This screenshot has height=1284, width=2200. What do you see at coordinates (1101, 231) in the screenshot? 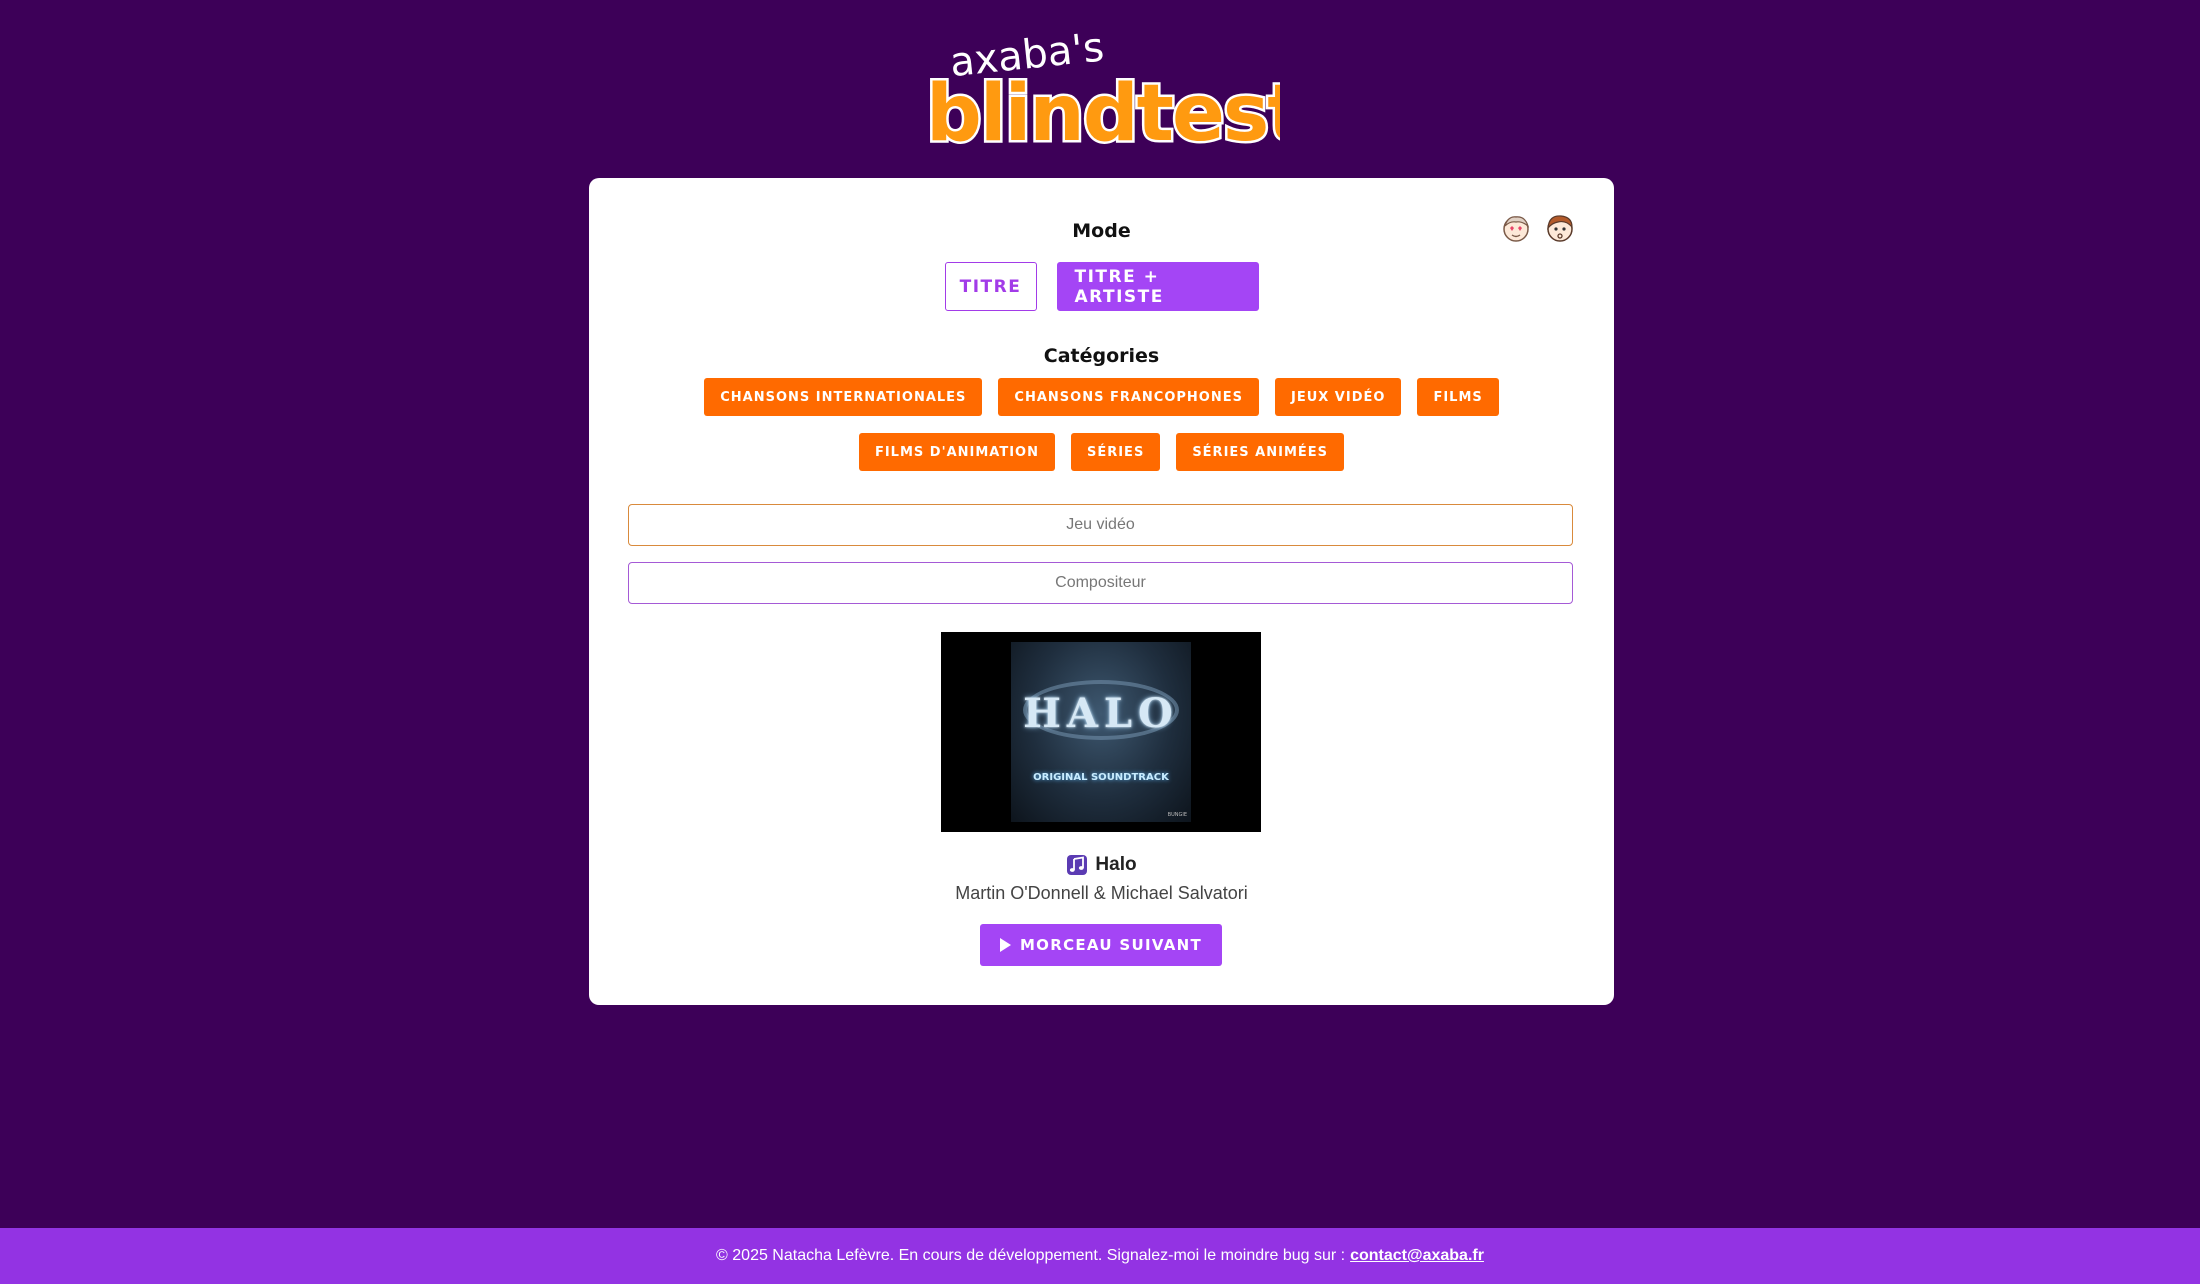
I see `mode-title: Mode` at bounding box center [1101, 231].